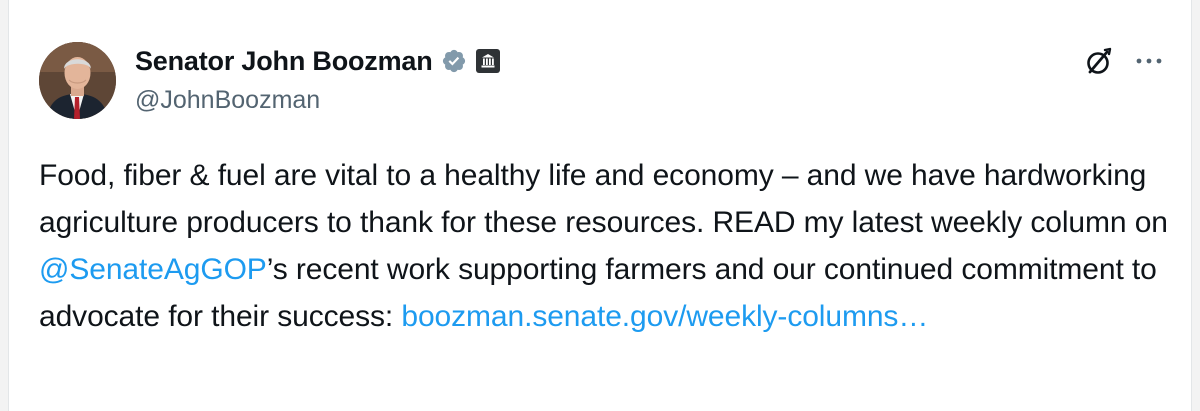 Image resolution: width=1200 pixels, height=411 pixels. What do you see at coordinates (1149, 61) in the screenshot?
I see `more-options-icon` at bounding box center [1149, 61].